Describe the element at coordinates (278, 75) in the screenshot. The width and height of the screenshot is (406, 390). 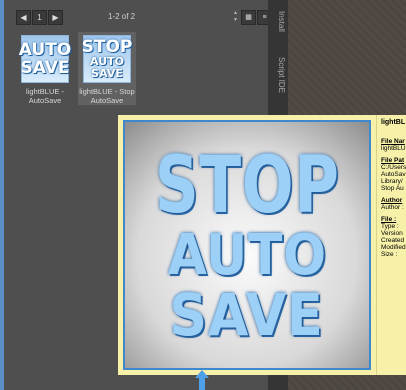
I see `tab-script-ide: Script IDE` at that location.